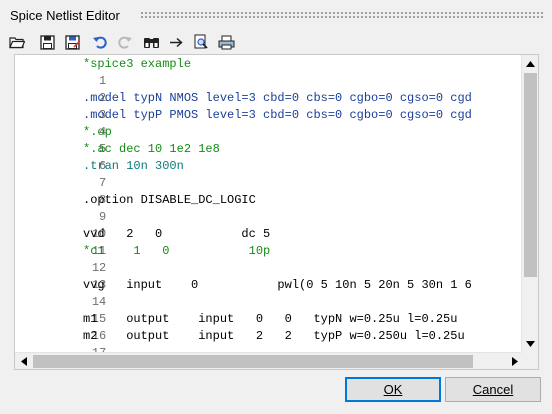 The height and width of the screenshot is (414, 552). What do you see at coordinates (265, 89) in the screenshot?
I see `code-line: 2` at bounding box center [265, 89].